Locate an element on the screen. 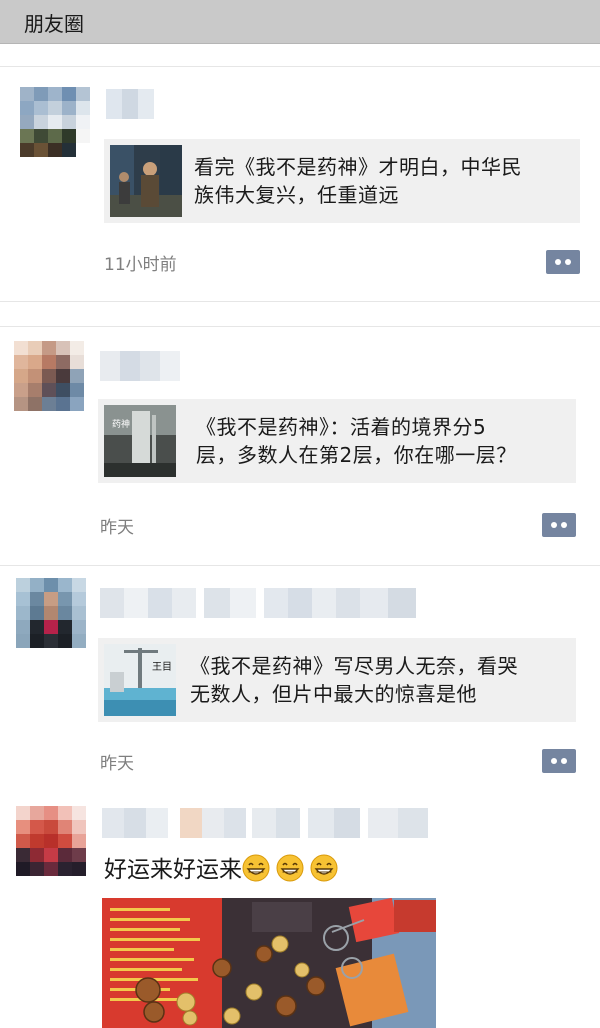 This screenshot has height=1028, width=600. moment-text: 好运来好运来 is located at coordinates (221, 867).